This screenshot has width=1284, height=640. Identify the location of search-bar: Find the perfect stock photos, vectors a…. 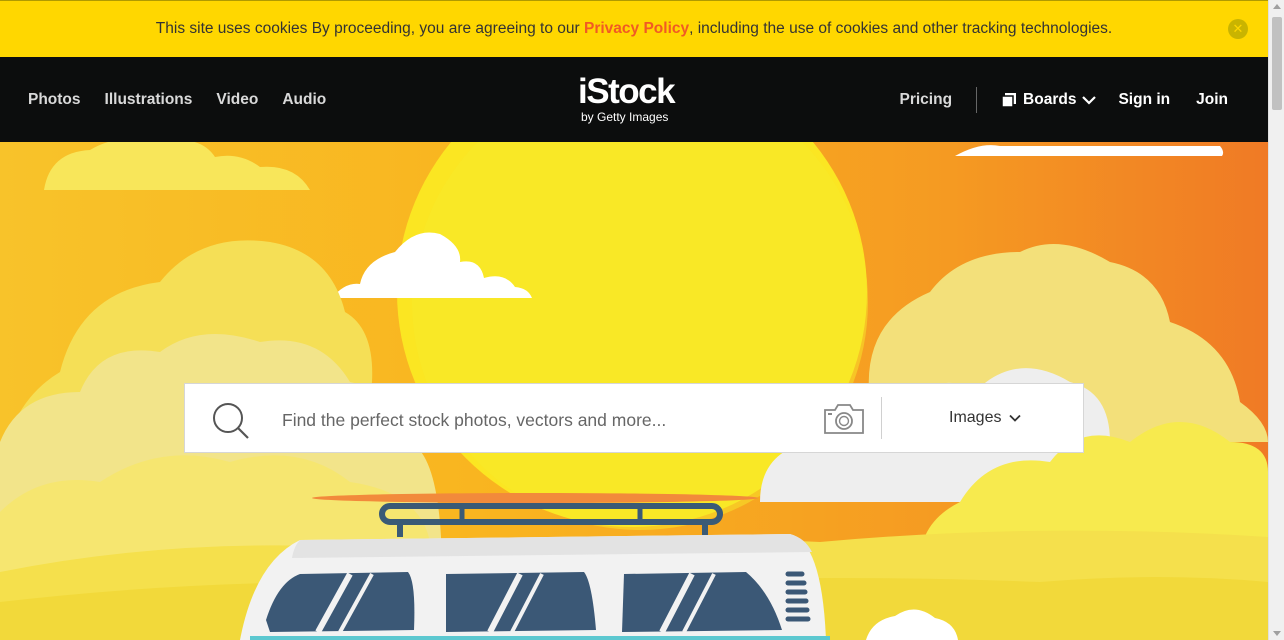
(634, 418).